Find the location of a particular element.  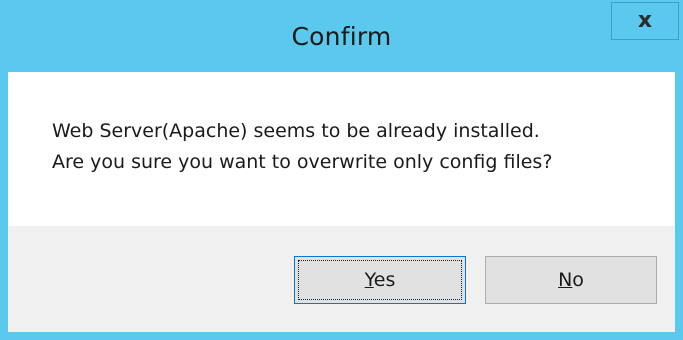

dialog-title: Confirm is located at coordinates (341, 36).